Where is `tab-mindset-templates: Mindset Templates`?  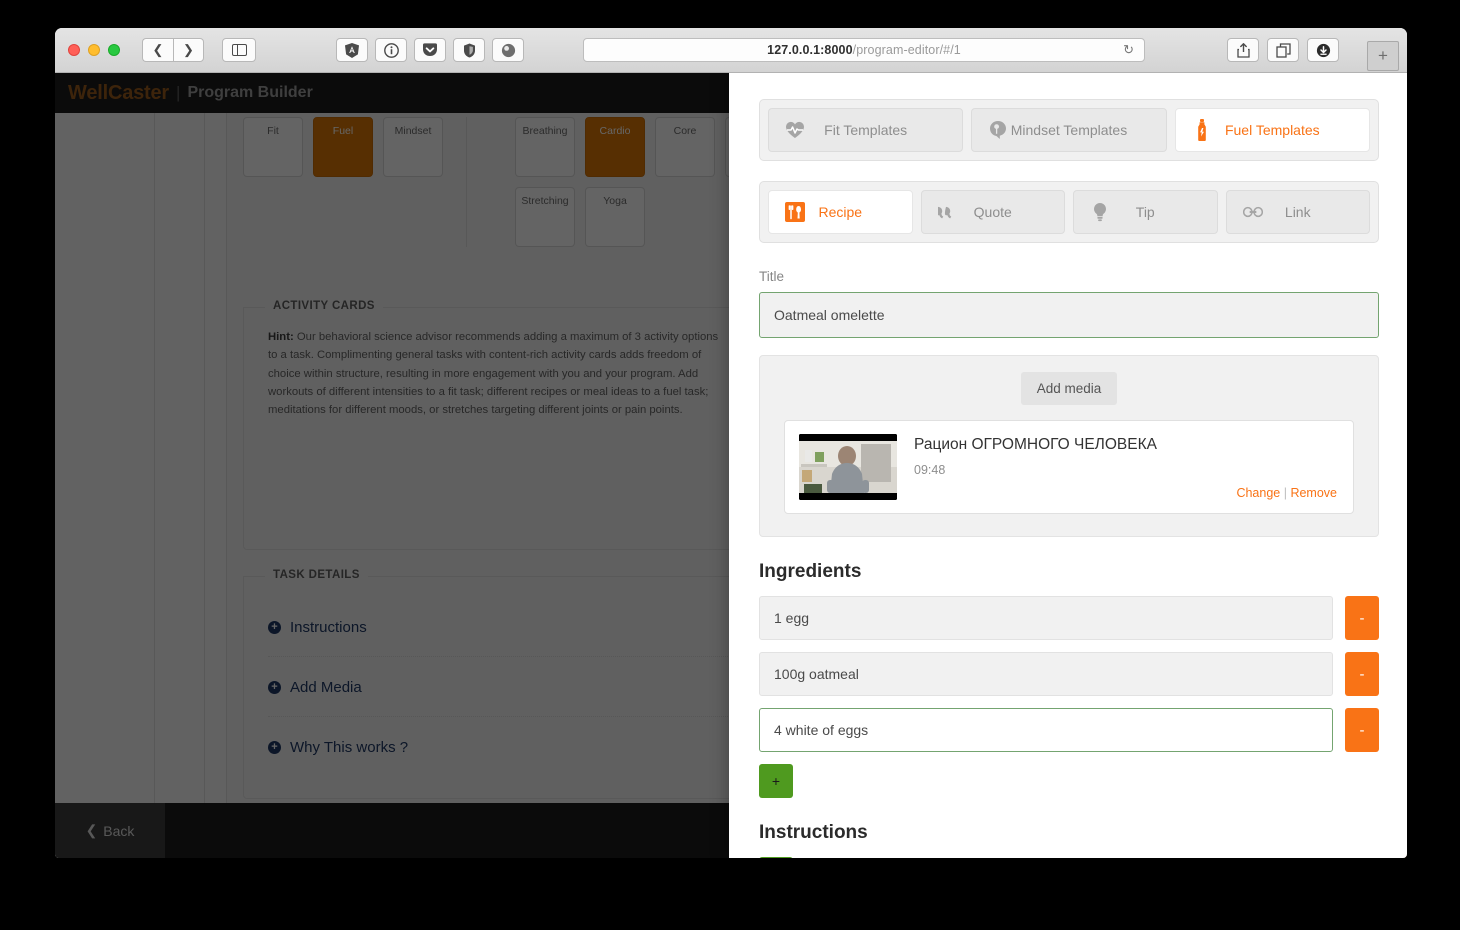
tab-mindset-templates: Mindset Templates is located at coordinates (1069, 130).